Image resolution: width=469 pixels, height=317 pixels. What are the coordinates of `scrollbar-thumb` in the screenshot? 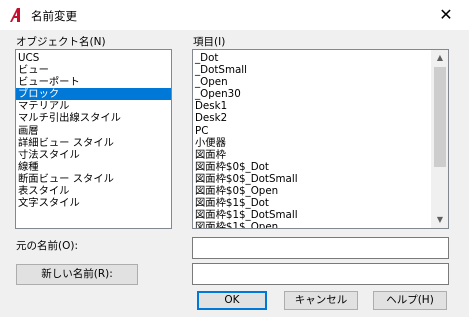 It's located at (440, 117).